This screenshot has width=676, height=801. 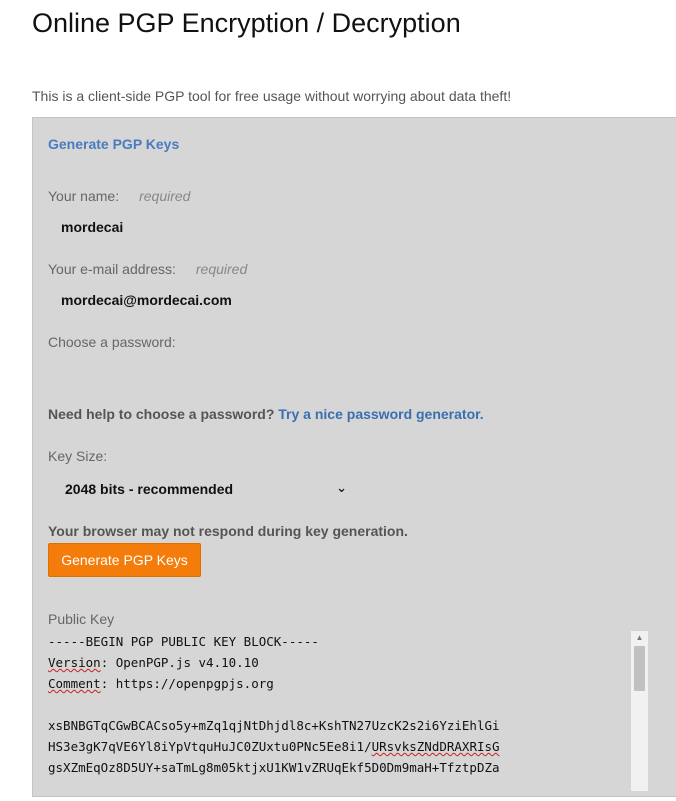 I want to click on password-label: Choose a password:, so click(x=112, y=342).